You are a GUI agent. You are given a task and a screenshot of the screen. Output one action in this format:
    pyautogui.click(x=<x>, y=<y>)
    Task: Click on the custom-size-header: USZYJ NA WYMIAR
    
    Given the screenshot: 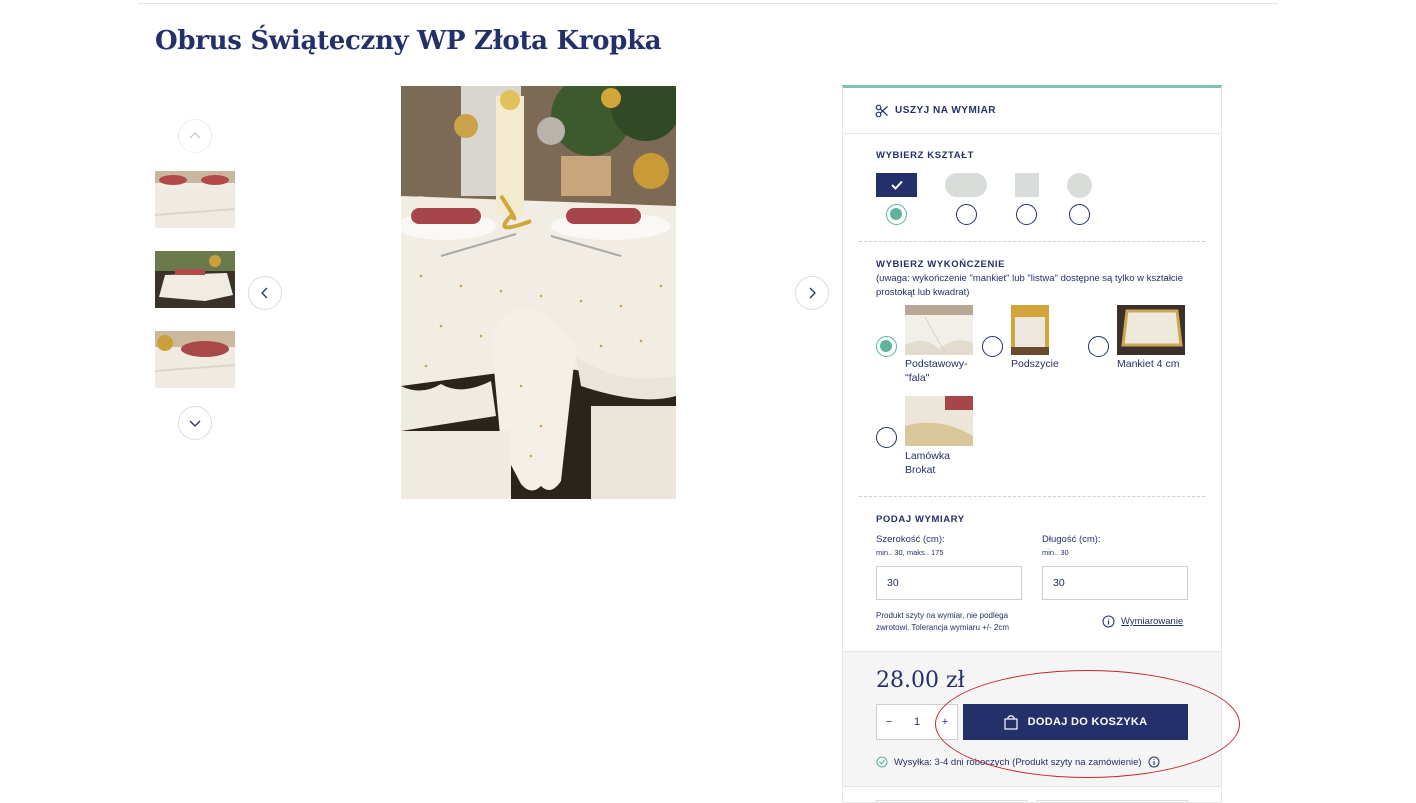 What is the action you would take?
    pyautogui.click(x=1032, y=111)
    